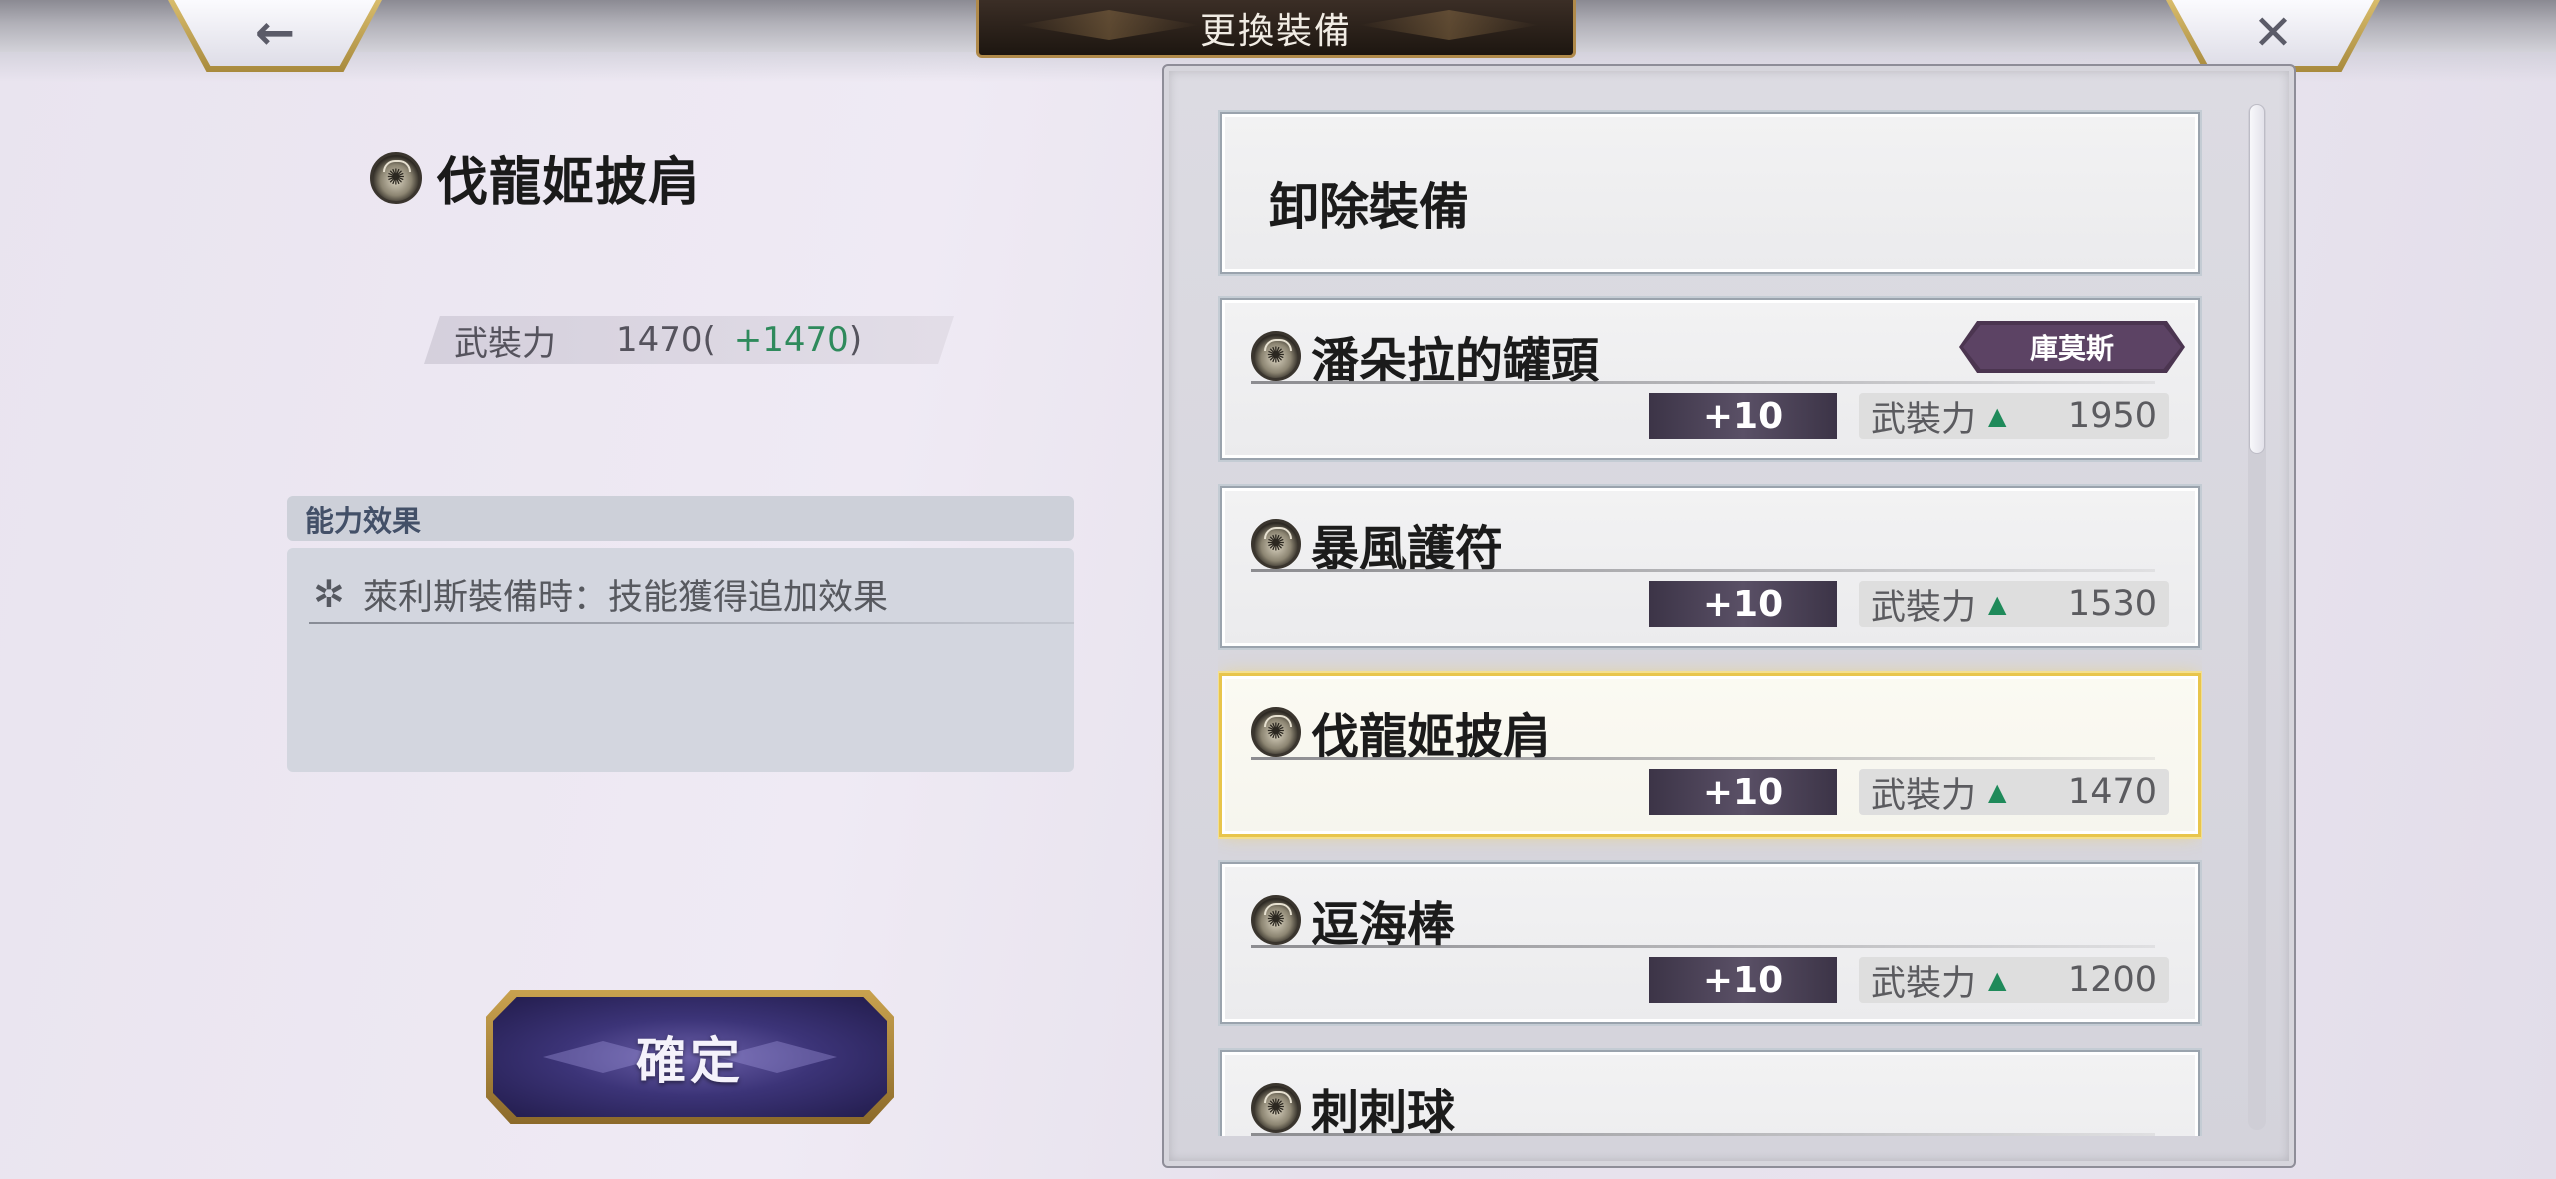 This screenshot has width=2556, height=1179. What do you see at coordinates (1710, 943) in the screenshot?
I see `equipment-card: 逗海棒 +10 武裝力 ▲ 1200` at bounding box center [1710, 943].